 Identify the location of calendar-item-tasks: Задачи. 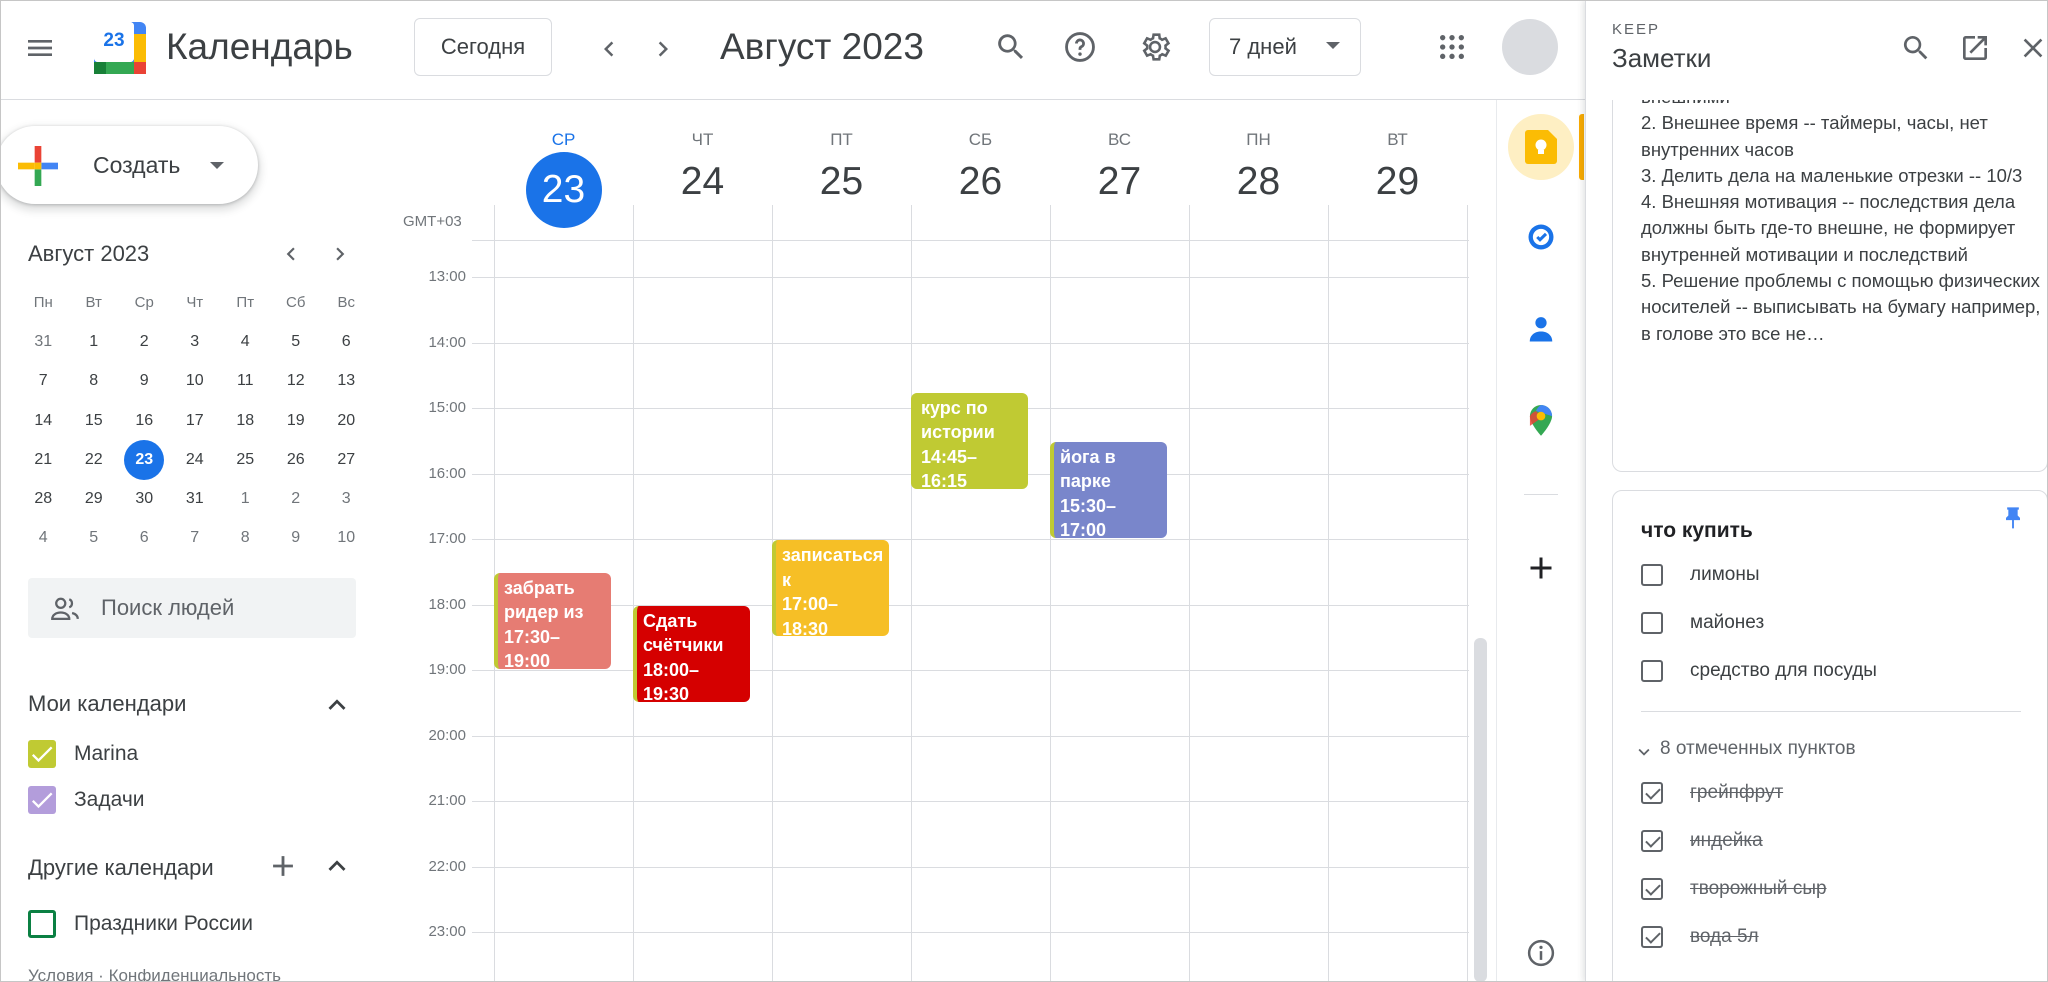
(178, 801).